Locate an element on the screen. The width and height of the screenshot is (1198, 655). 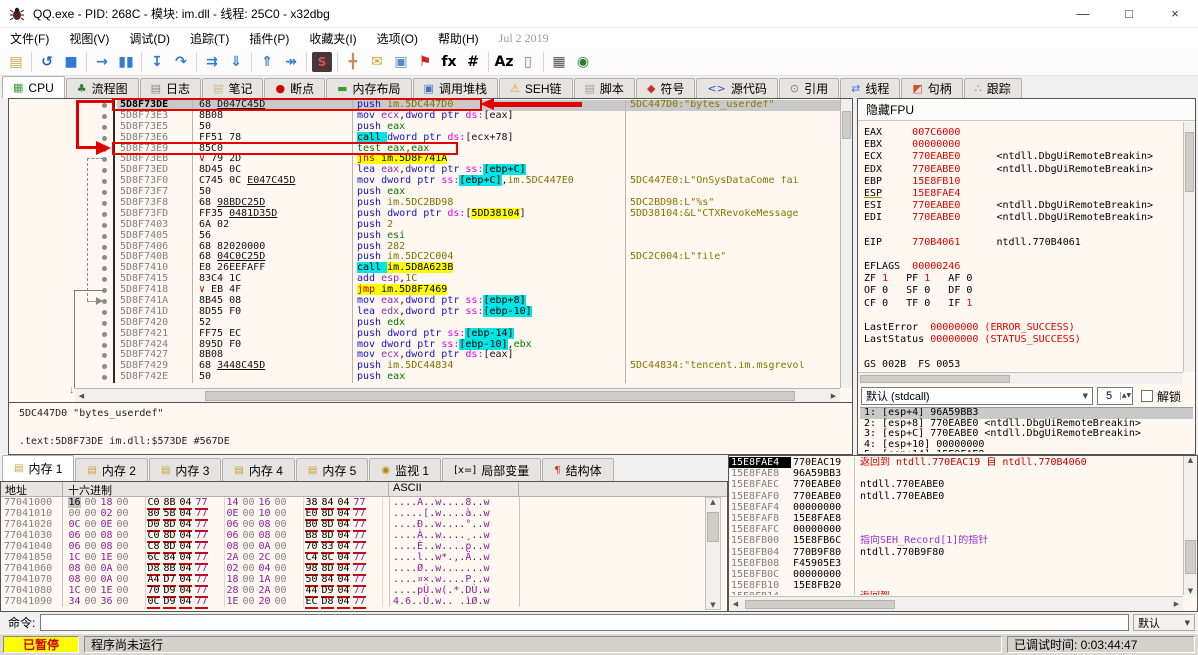
patches-button: ╋ is located at coordinates (353, 62).